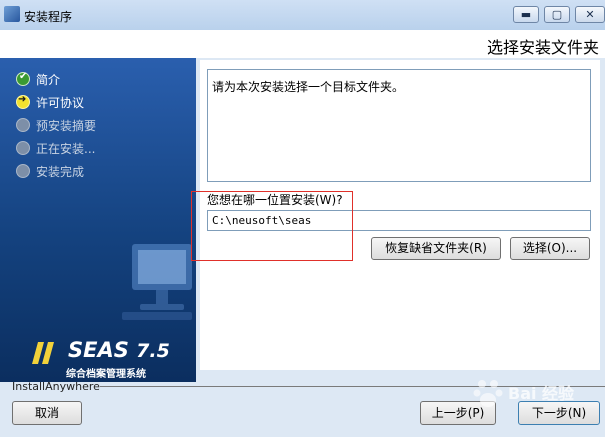 The width and height of the screenshot is (605, 437). Describe the element at coordinates (542, 47) in the screenshot. I see `page-title: 选择安装文件夹` at that location.